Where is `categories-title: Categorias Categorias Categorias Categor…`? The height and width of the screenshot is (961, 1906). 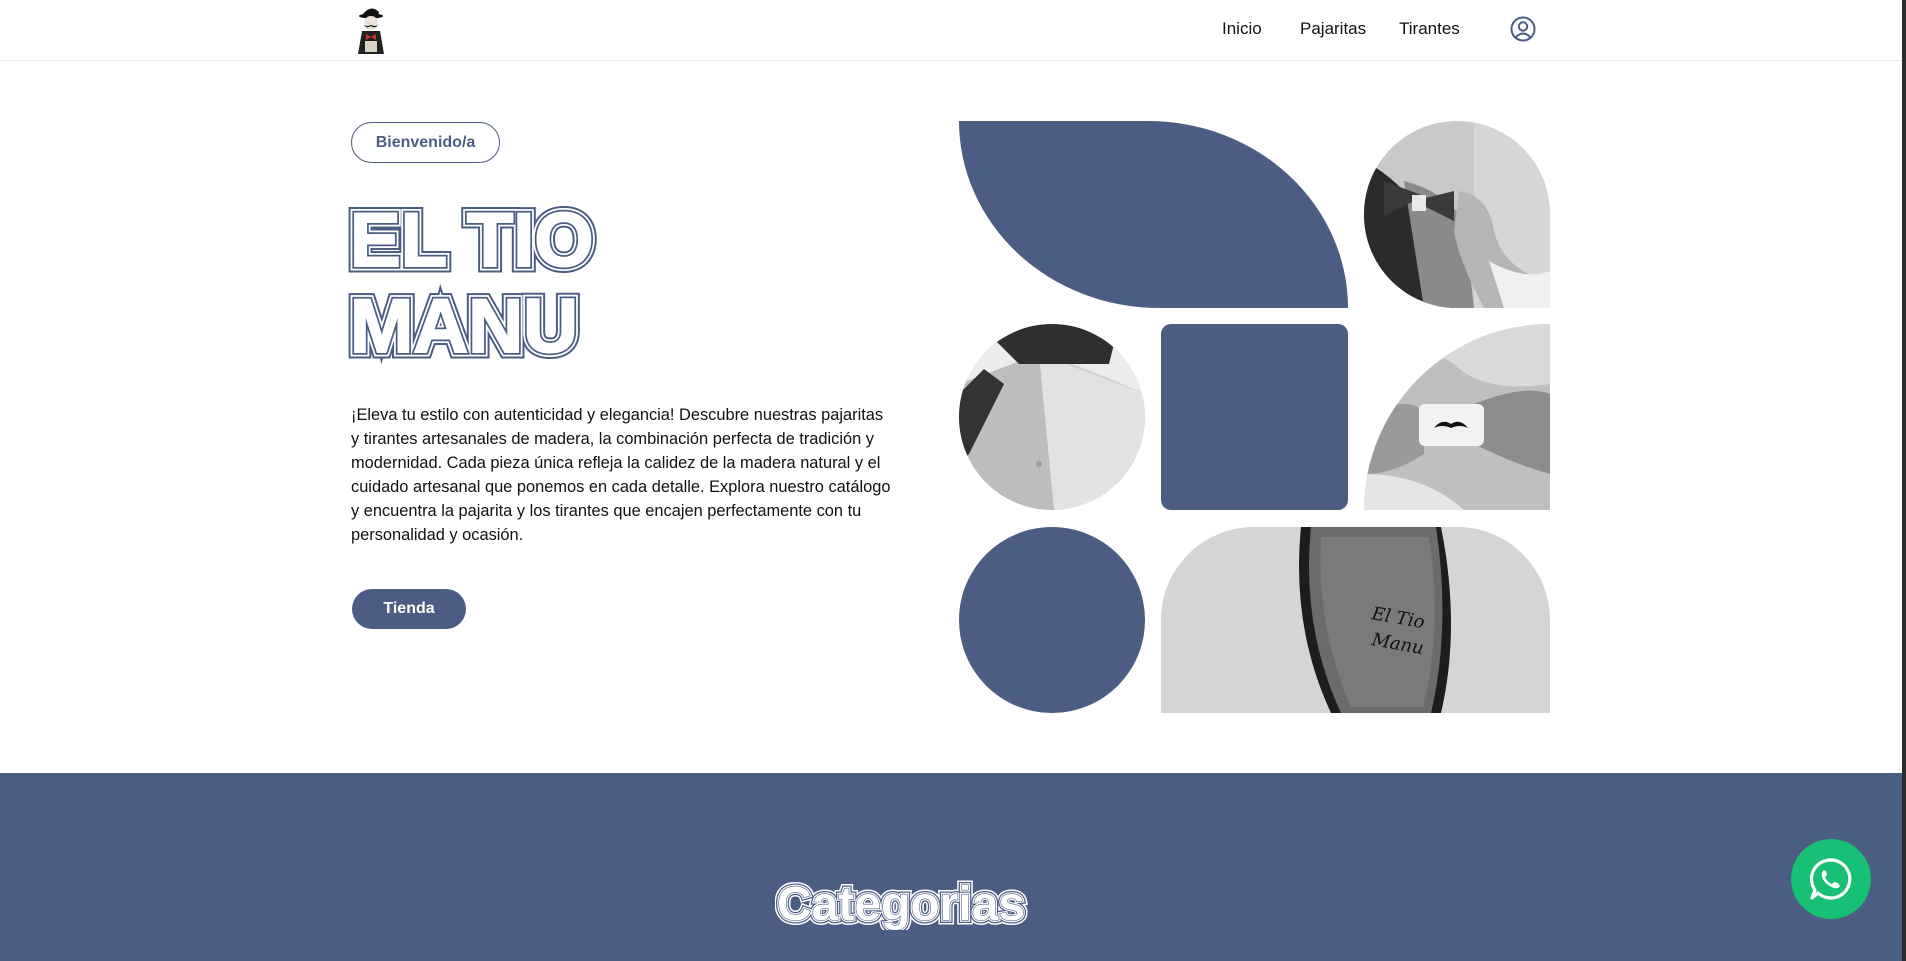
categories-title: Categorias Categorias Categorias Categor… is located at coordinates (902, 902).